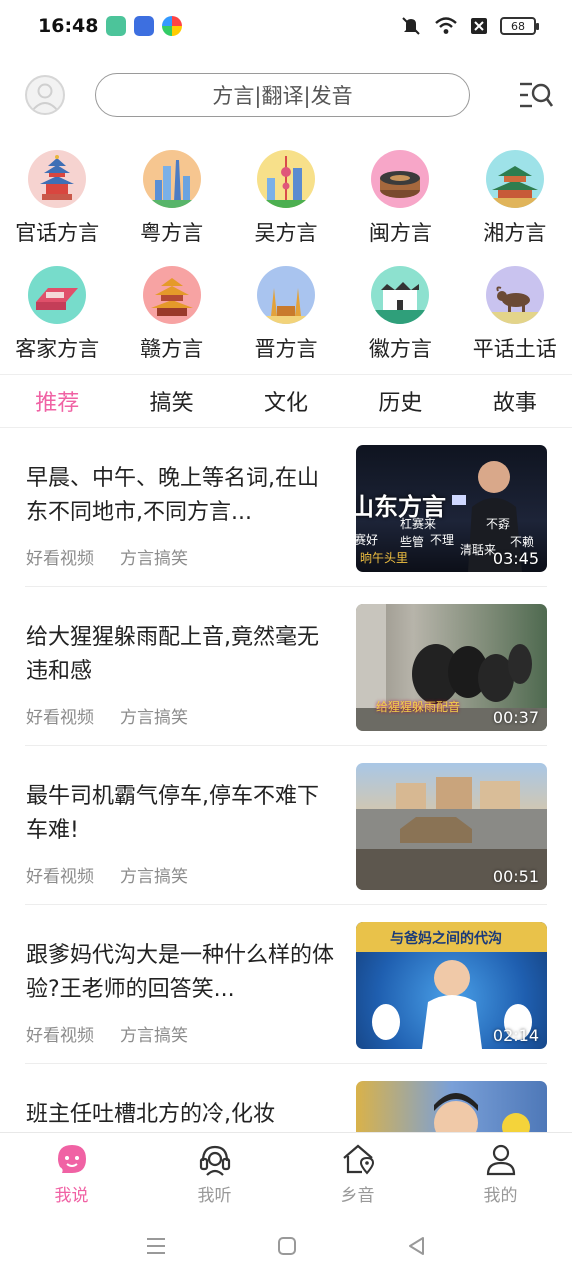  What do you see at coordinates (515, 208) in the screenshot?
I see `dialect-item-xiang: 湘方言` at bounding box center [515, 208].